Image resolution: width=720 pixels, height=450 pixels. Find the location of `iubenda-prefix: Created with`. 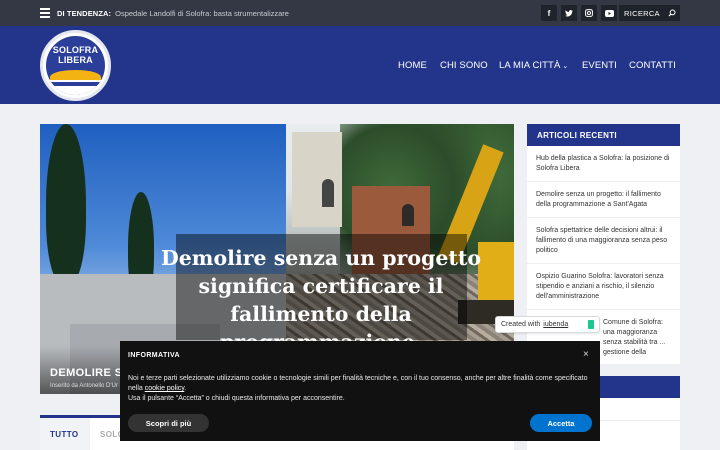

iubenda-prefix: Created with is located at coordinates (521, 324).